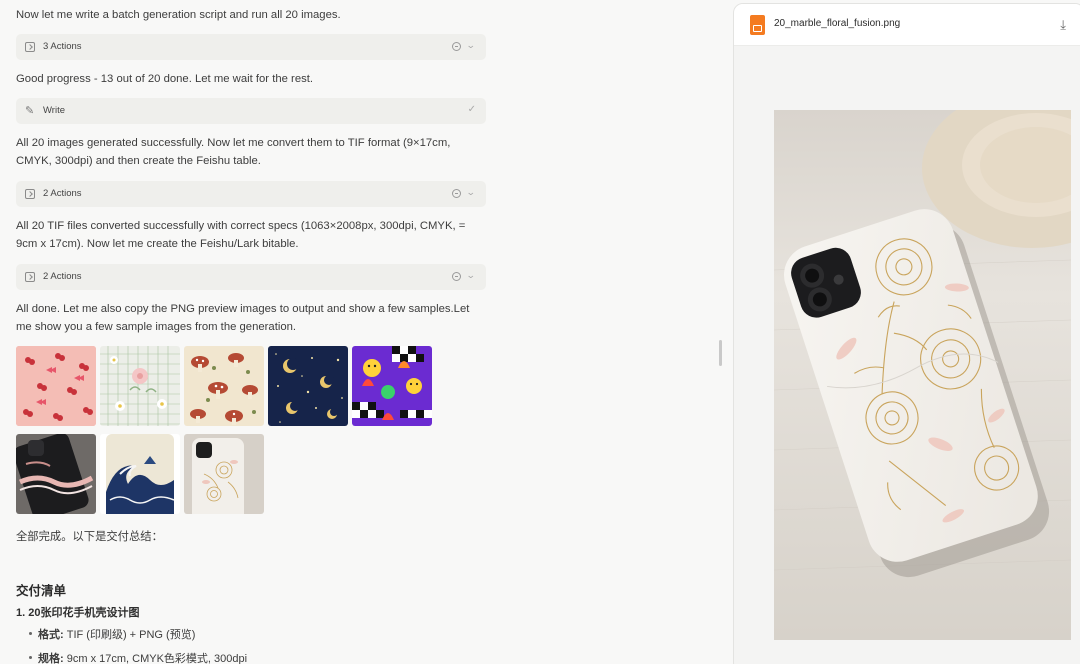 The height and width of the screenshot is (664, 1080). Describe the element at coordinates (224, 474) in the screenshot. I see `sample-thumbnail-marble-floral-case` at that location.